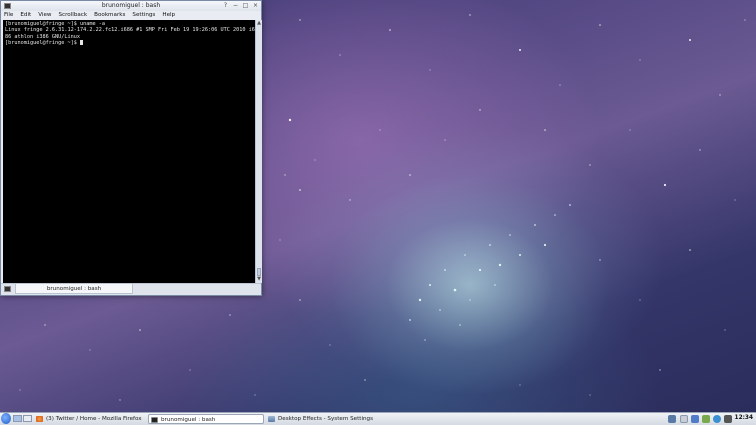 This screenshot has height=425, width=756. What do you see at coordinates (717, 419) in the screenshot?
I see `volume-icon` at bounding box center [717, 419].